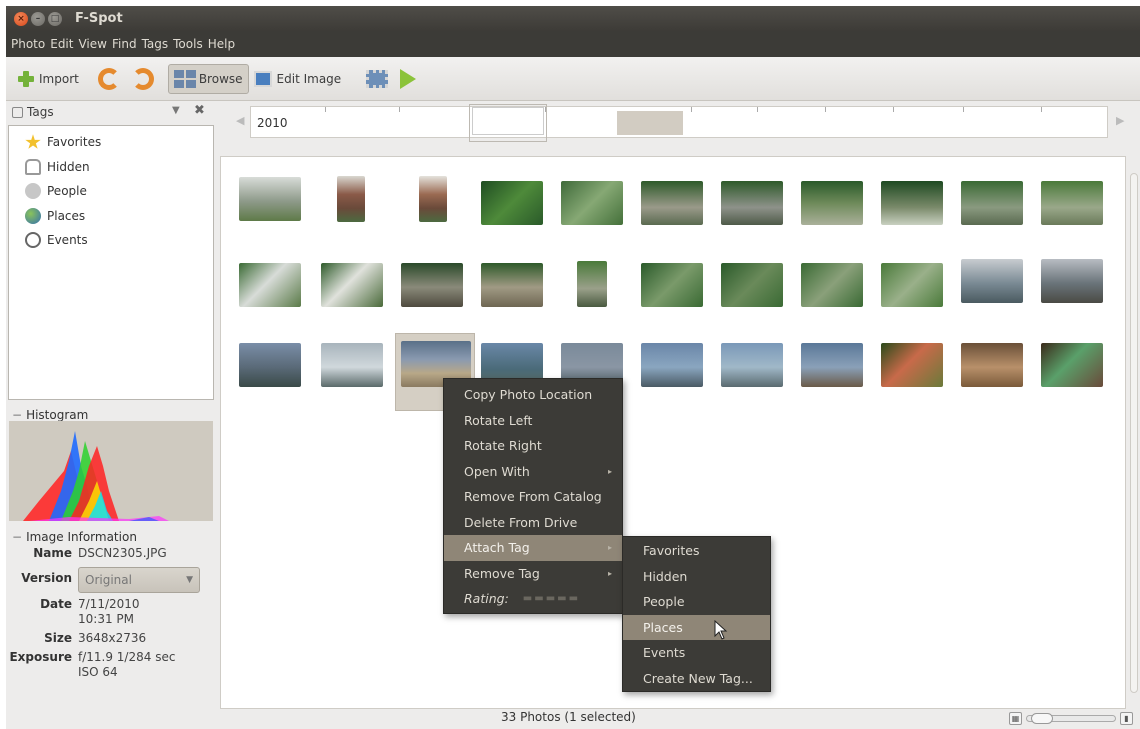 The width and height of the screenshot is (1140, 729). What do you see at coordinates (533, 421) in the screenshot?
I see `menu-item-rotate-left: Rotate Left` at bounding box center [533, 421].